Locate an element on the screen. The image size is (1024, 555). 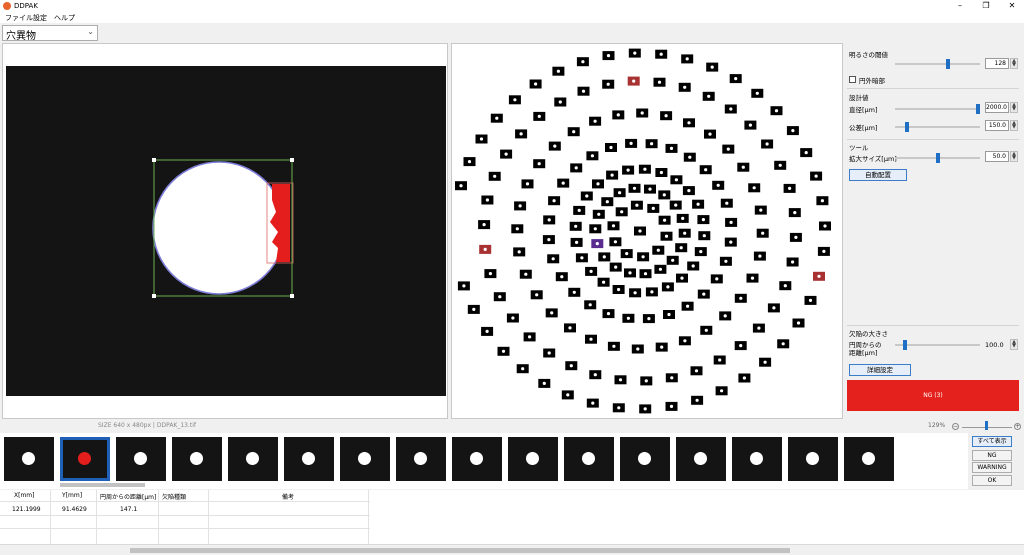
thumbnail-scrollbar is located at coordinates (102, 485).